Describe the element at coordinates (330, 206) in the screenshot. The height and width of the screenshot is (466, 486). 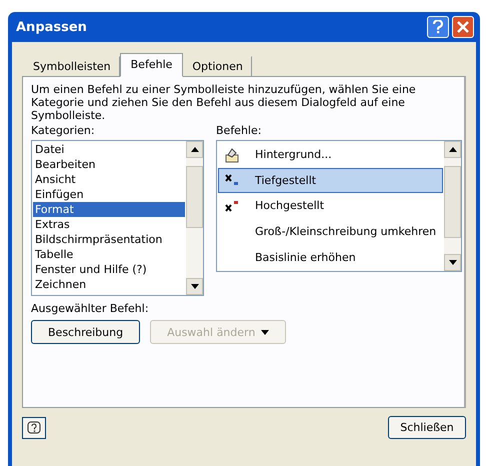
I see `command-item: Hochgestellt` at that location.